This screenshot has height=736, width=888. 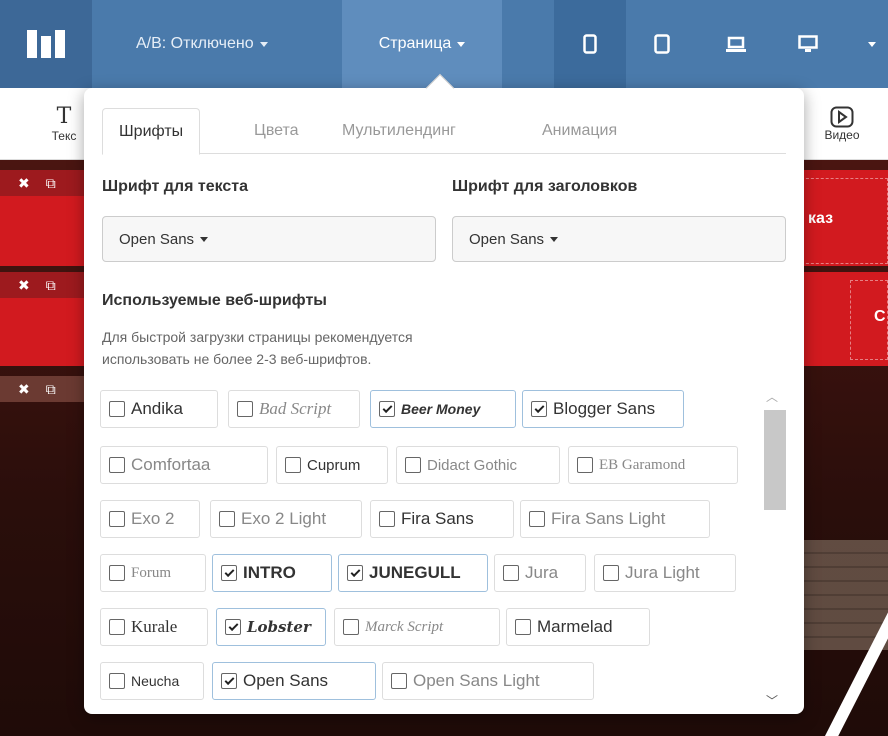 What do you see at coordinates (619, 239) in the screenshot?
I see `heading-font-select: Open Sans` at bounding box center [619, 239].